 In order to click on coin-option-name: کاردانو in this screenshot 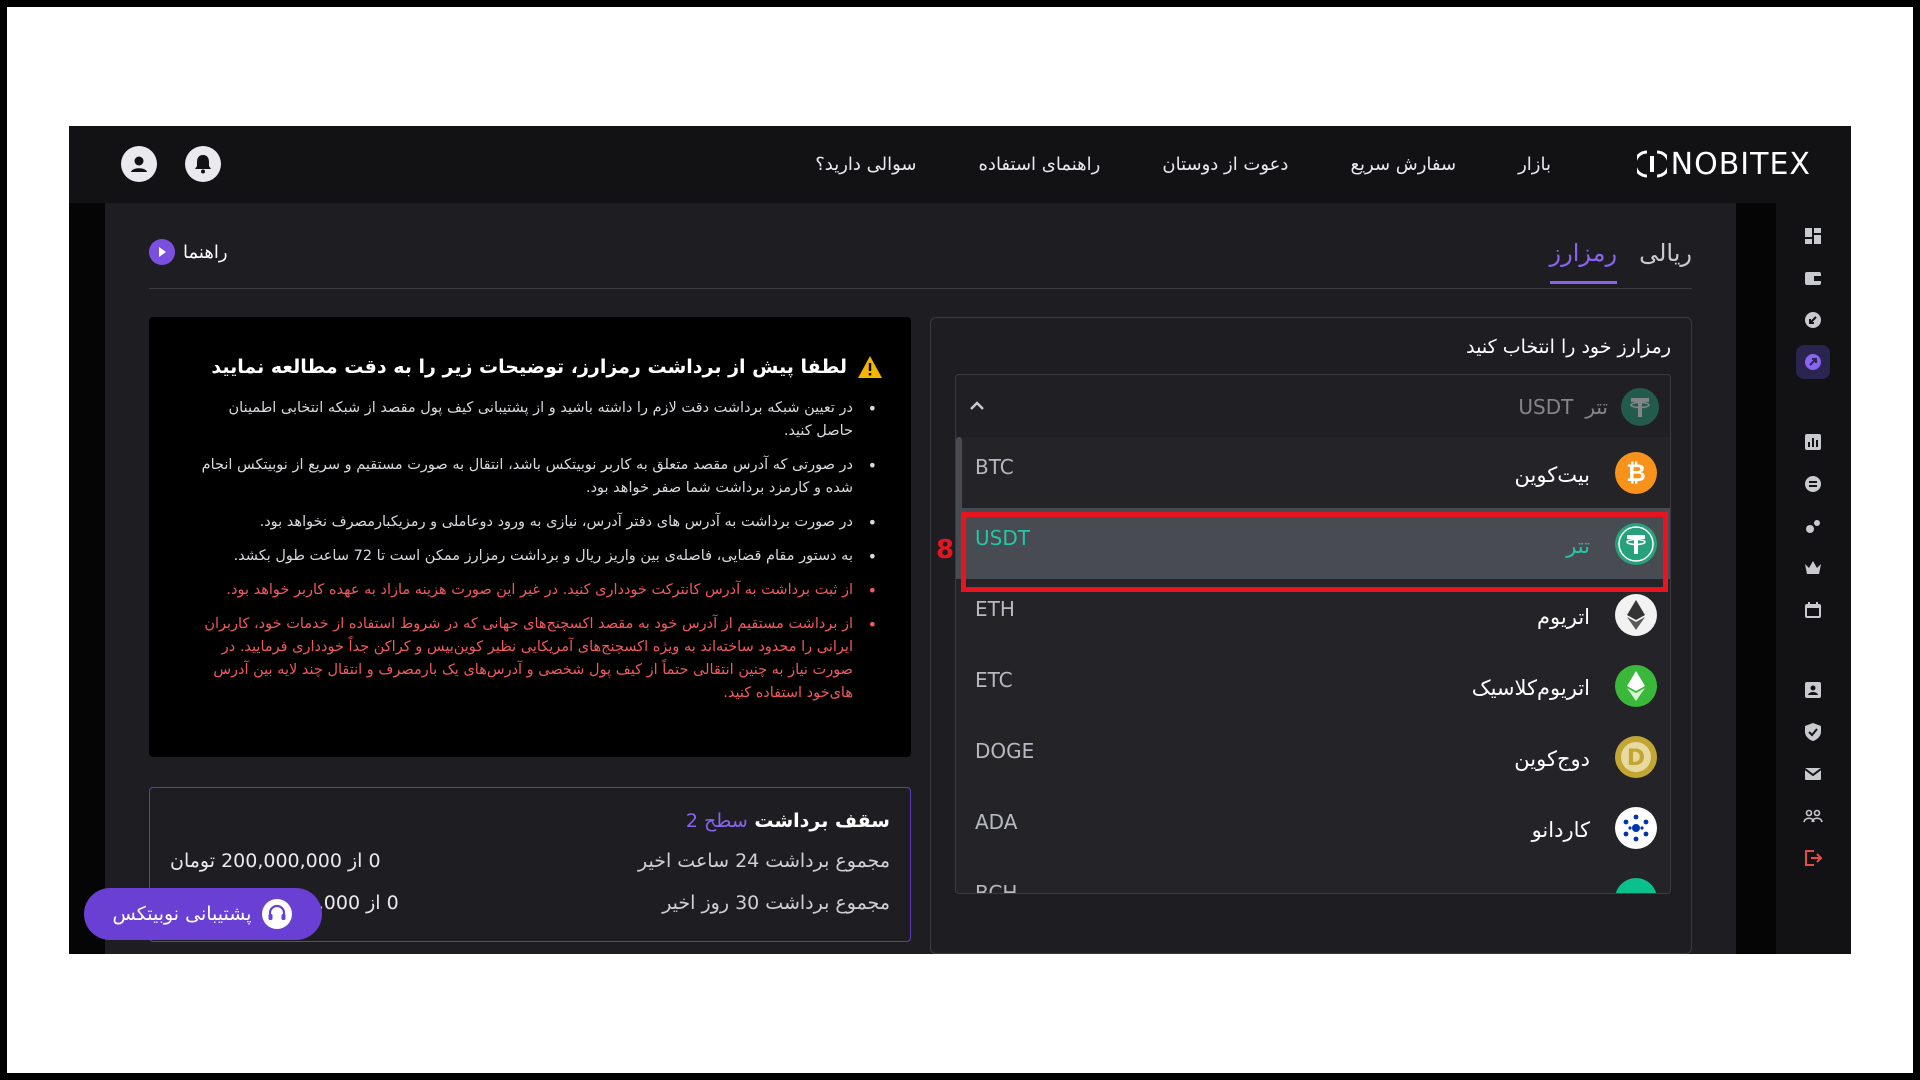, I will do `click(1560, 830)`.